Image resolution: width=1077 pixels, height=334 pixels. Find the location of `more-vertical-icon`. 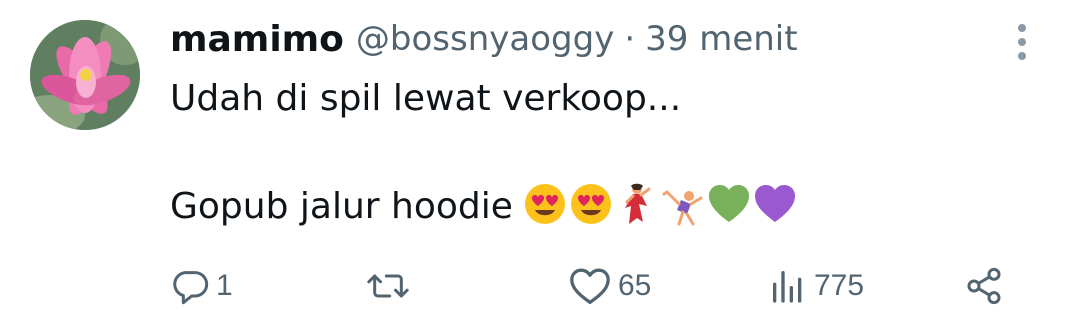

more-vertical-icon is located at coordinates (1022, 42).